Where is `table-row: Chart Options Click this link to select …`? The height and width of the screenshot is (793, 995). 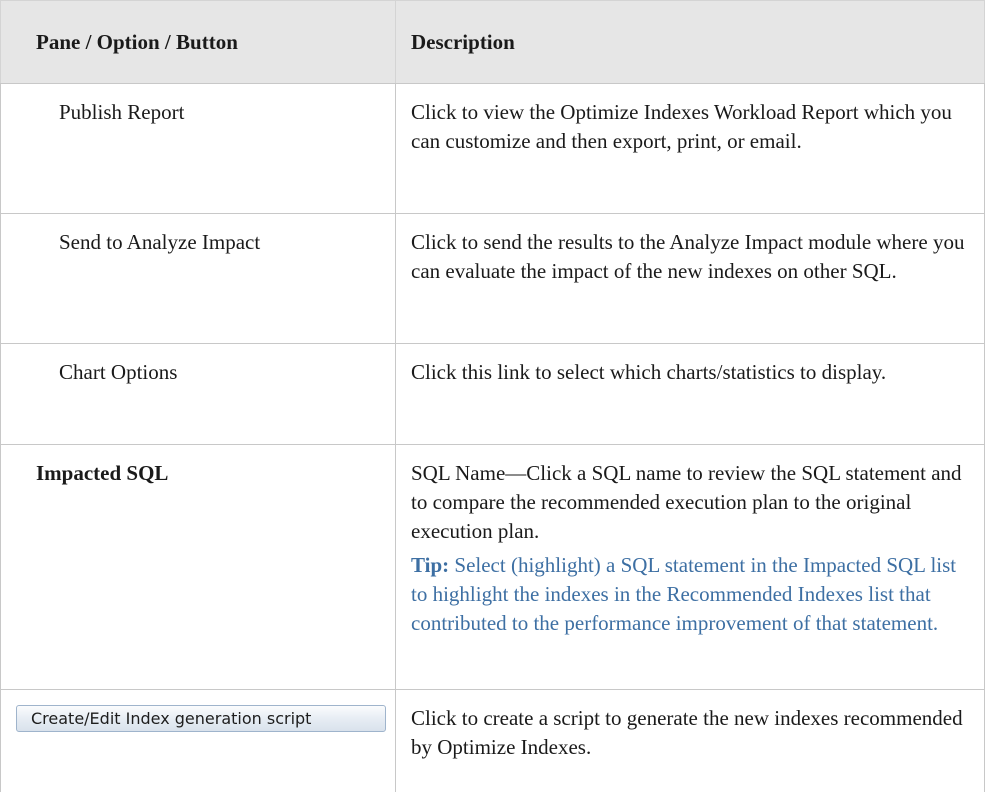 table-row: Chart Options Click this link to select … is located at coordinates (492, 394).